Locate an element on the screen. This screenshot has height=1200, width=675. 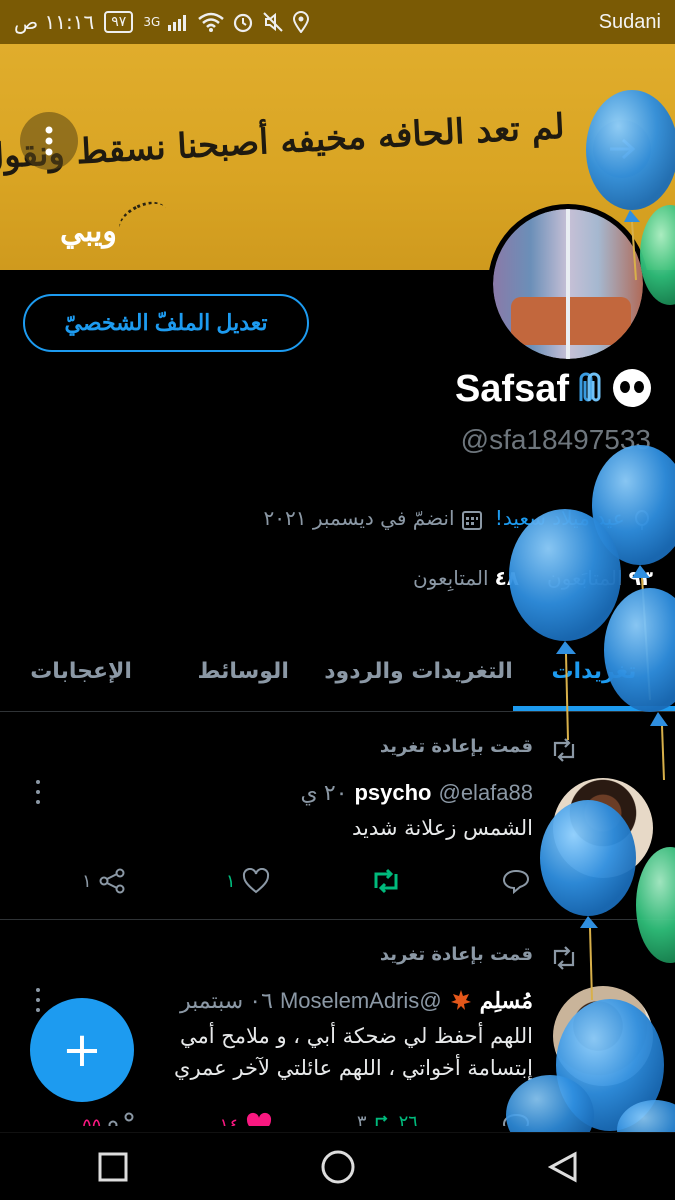
joined-row: انضمّ في ديسمبر ٢٠٢١ is located at coordinates (373, 518).